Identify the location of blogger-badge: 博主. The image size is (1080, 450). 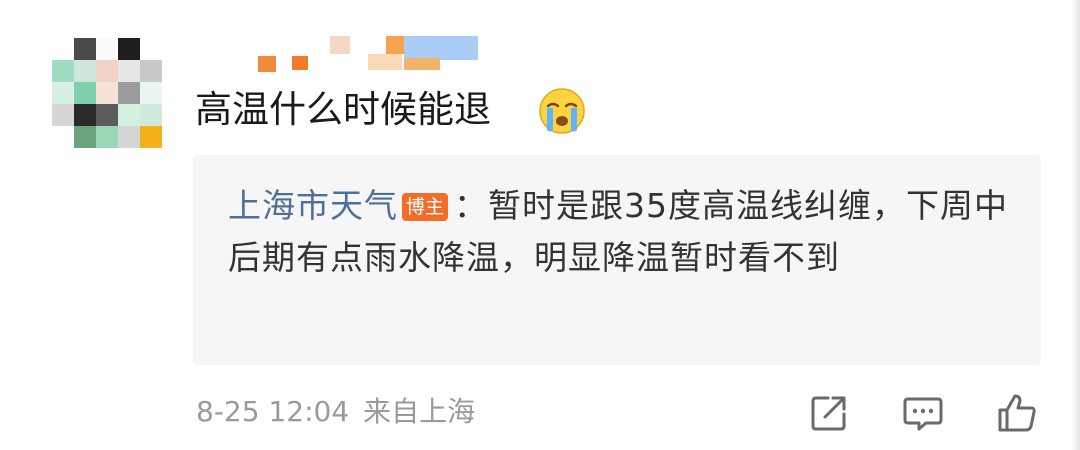
(425, 207).